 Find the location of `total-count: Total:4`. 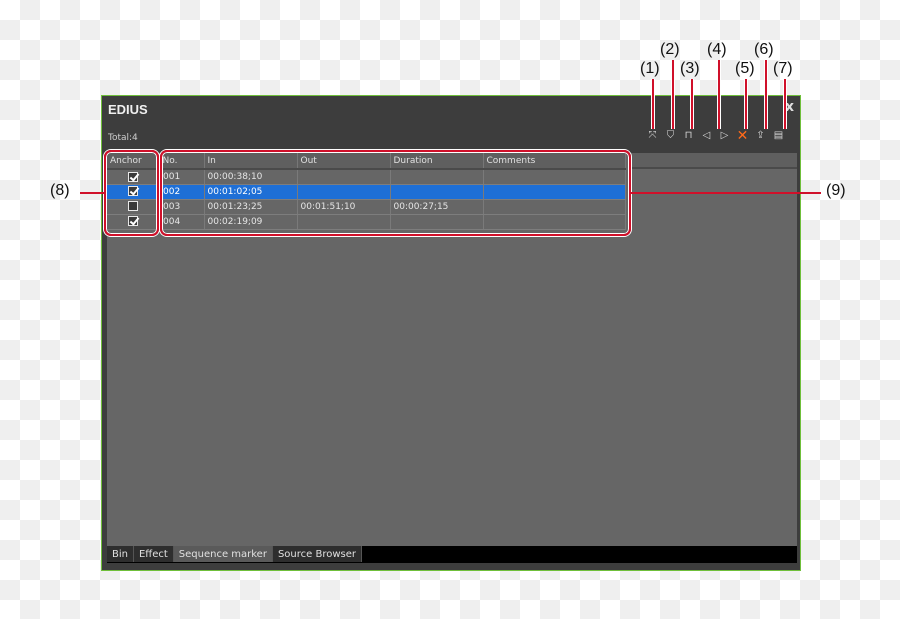

total-count: Total:4 is located at coordinates (123, 138).